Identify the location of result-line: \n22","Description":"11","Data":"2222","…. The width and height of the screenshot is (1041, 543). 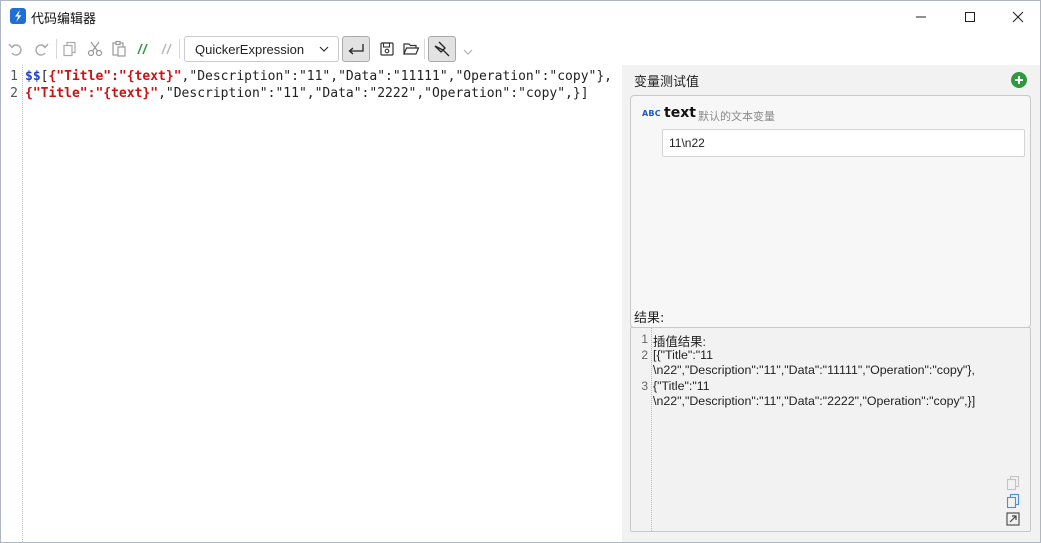
(814, 401).